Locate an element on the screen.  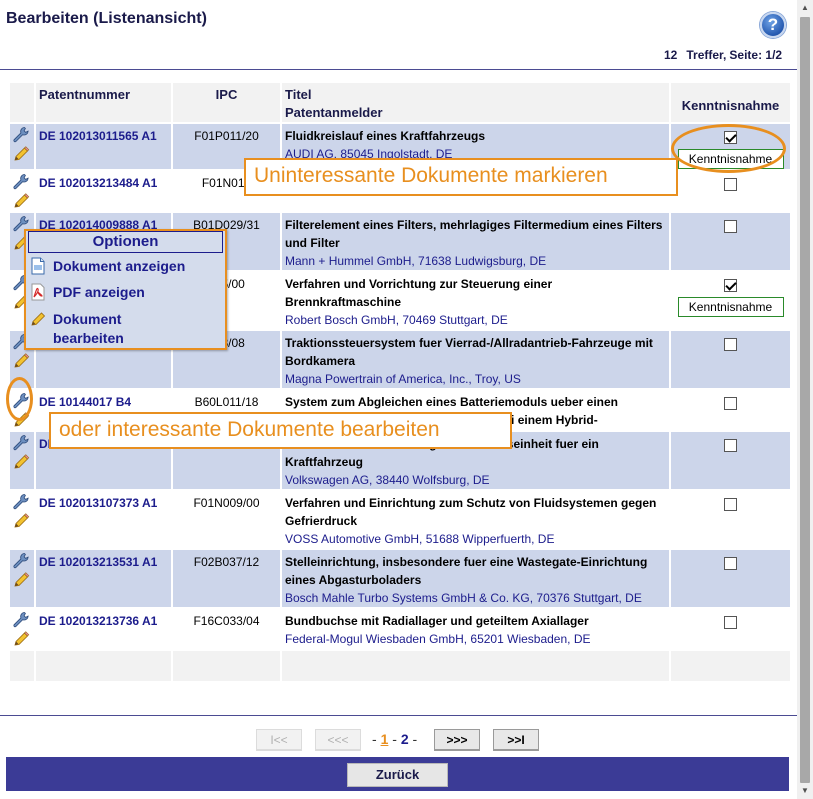
pdf-icon is located at coordinates (38, 292).